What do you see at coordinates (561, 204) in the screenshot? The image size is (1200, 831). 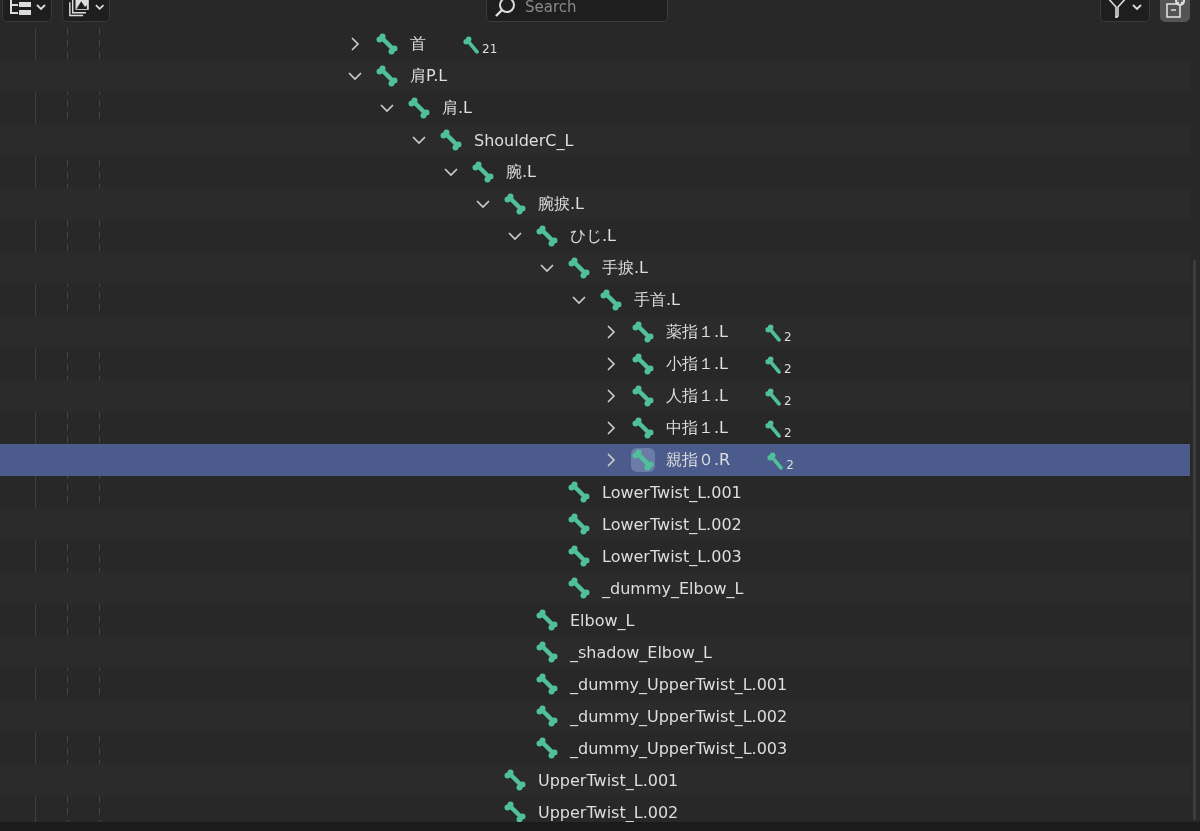 I see `bone-name: 腕捩.L` at bounding box center [561, 204].